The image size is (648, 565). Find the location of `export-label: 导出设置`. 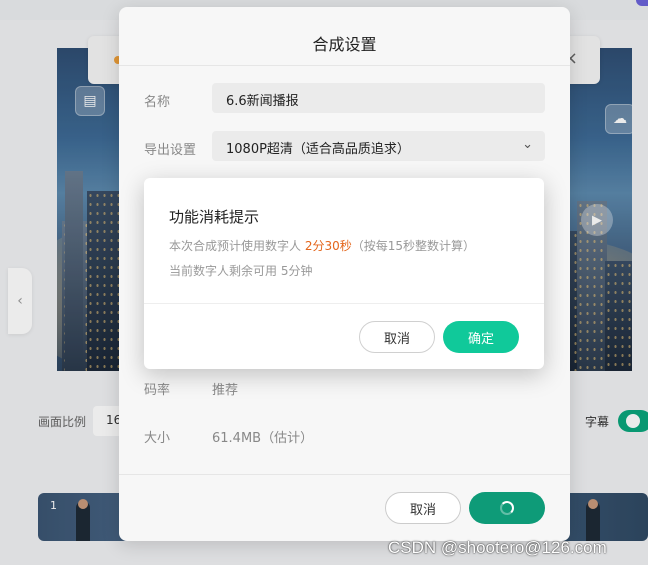

export-label: 导出设置 is located at coordinates (170, 150).